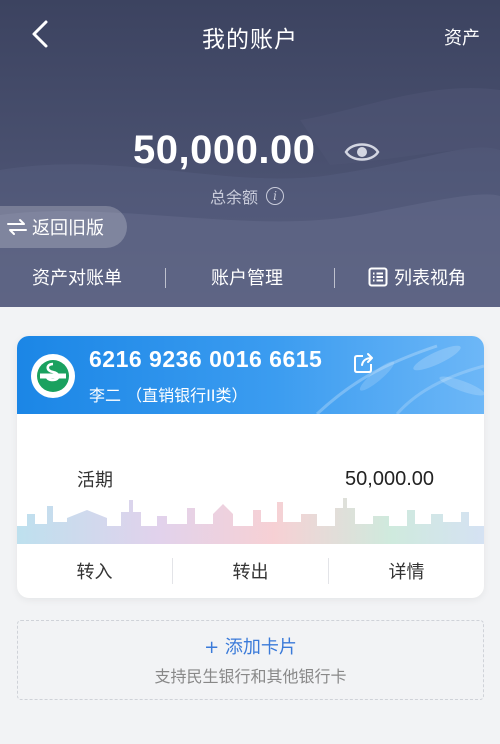  Describe the element at coordinates (247, 277) in the screenshot. I see `tab-account-management: 账户管理` at that location.